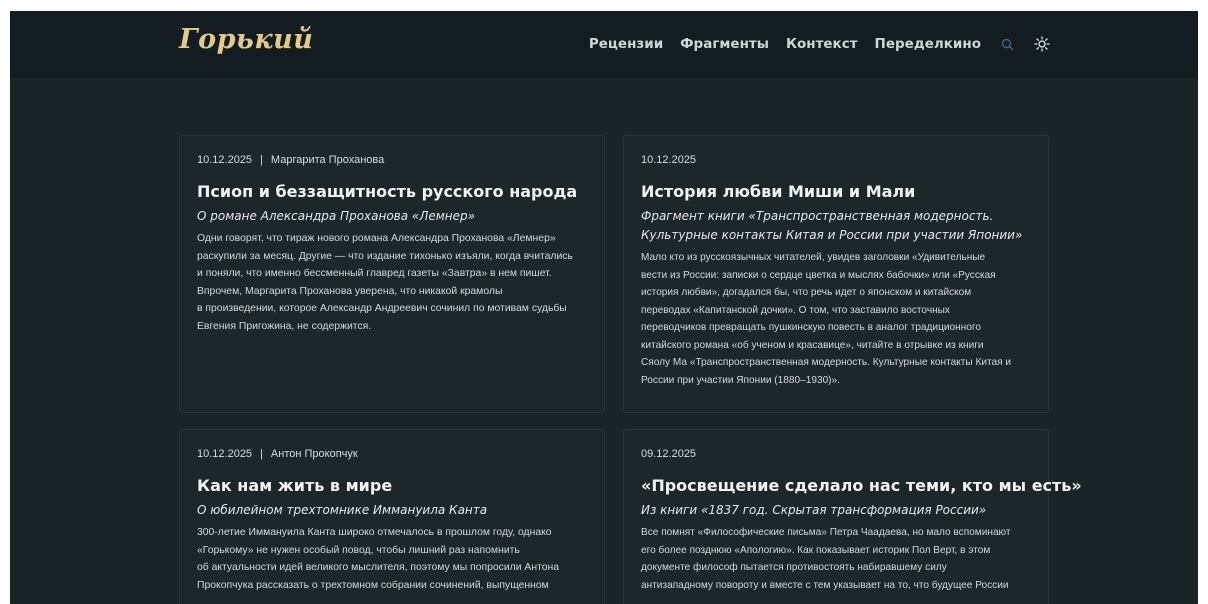 The width and height of the screenshot is (1208, 604). Describe the element at coordinates (342, 510) in the screenshot. I see `subtitle-line: О юбилейном трехтомнике Иммануила Канта` at that location.